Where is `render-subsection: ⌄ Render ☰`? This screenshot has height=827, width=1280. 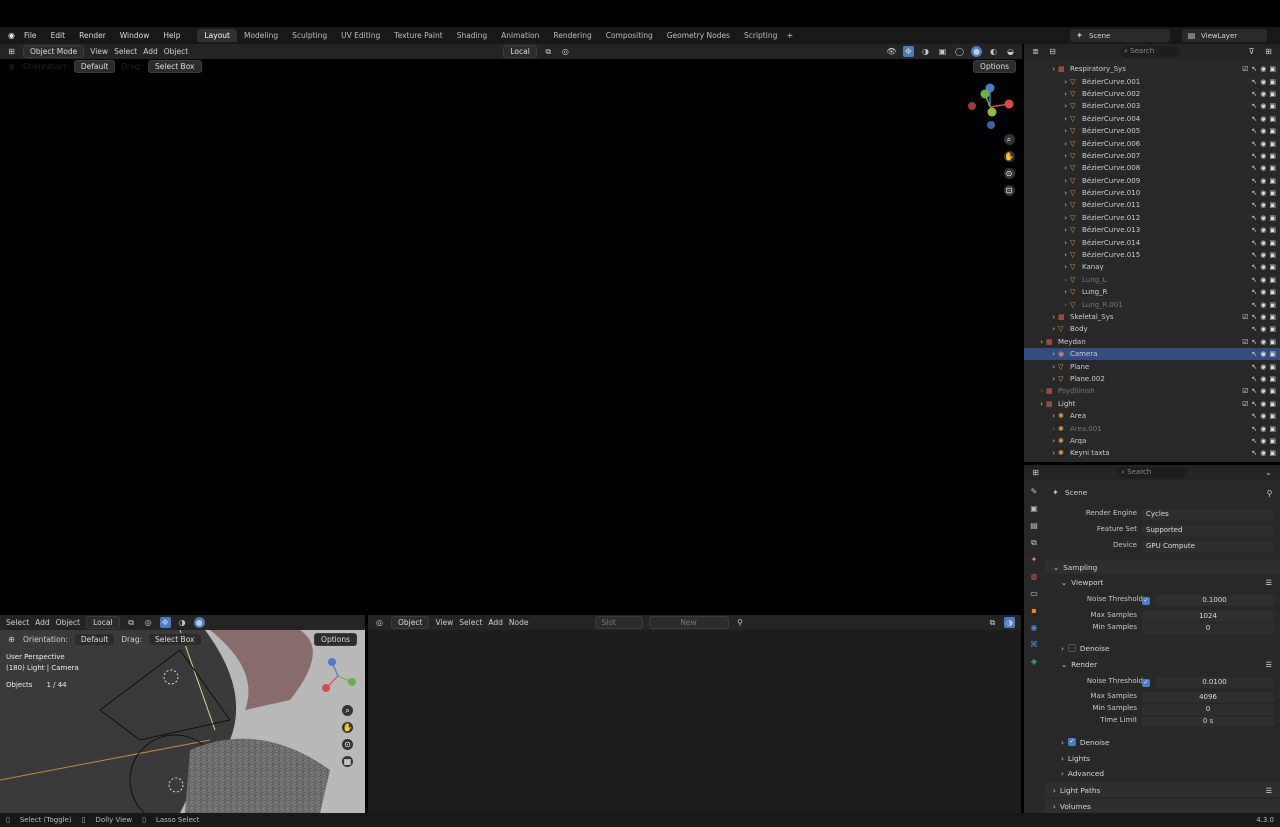
render-subsection: ⌄ Render ☰ is located at coordinates (1162, 664).